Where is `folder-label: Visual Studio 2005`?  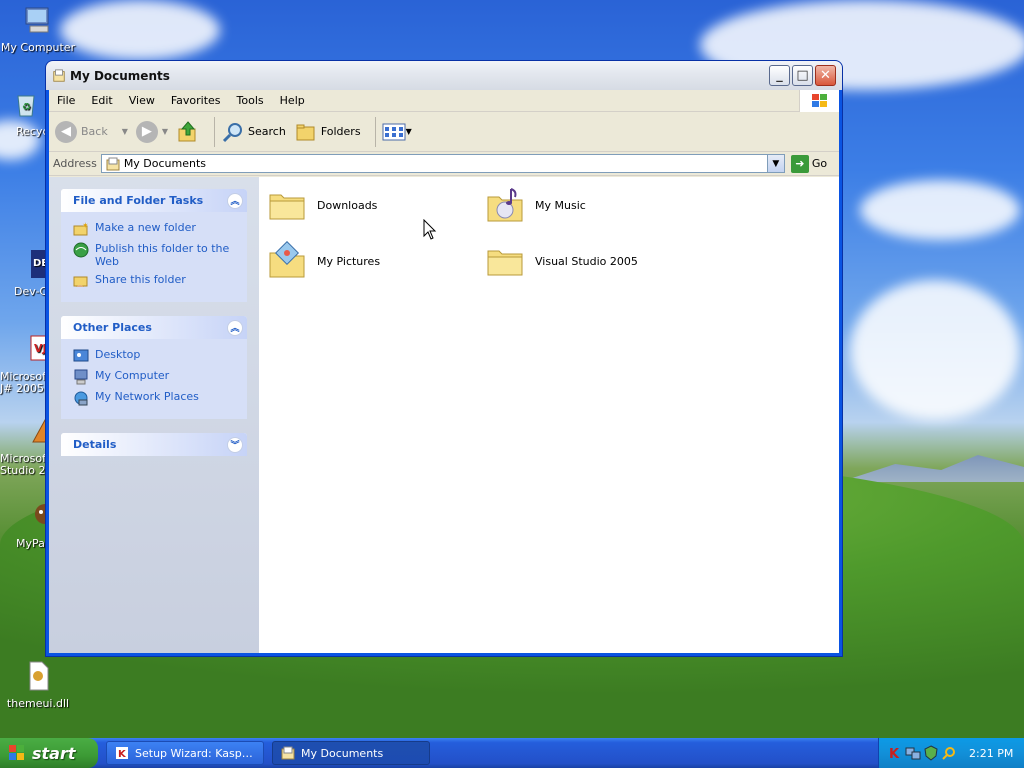
folder-label: Visual Studio 2005 is located at coordinates (586, 261).